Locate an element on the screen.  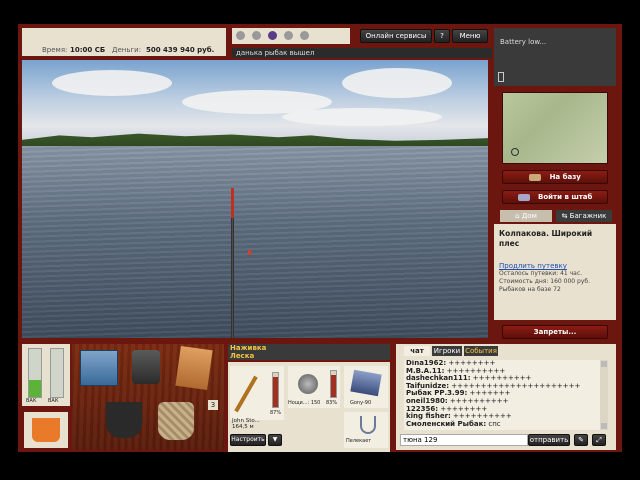
sky is located at coordinates (255, 101).